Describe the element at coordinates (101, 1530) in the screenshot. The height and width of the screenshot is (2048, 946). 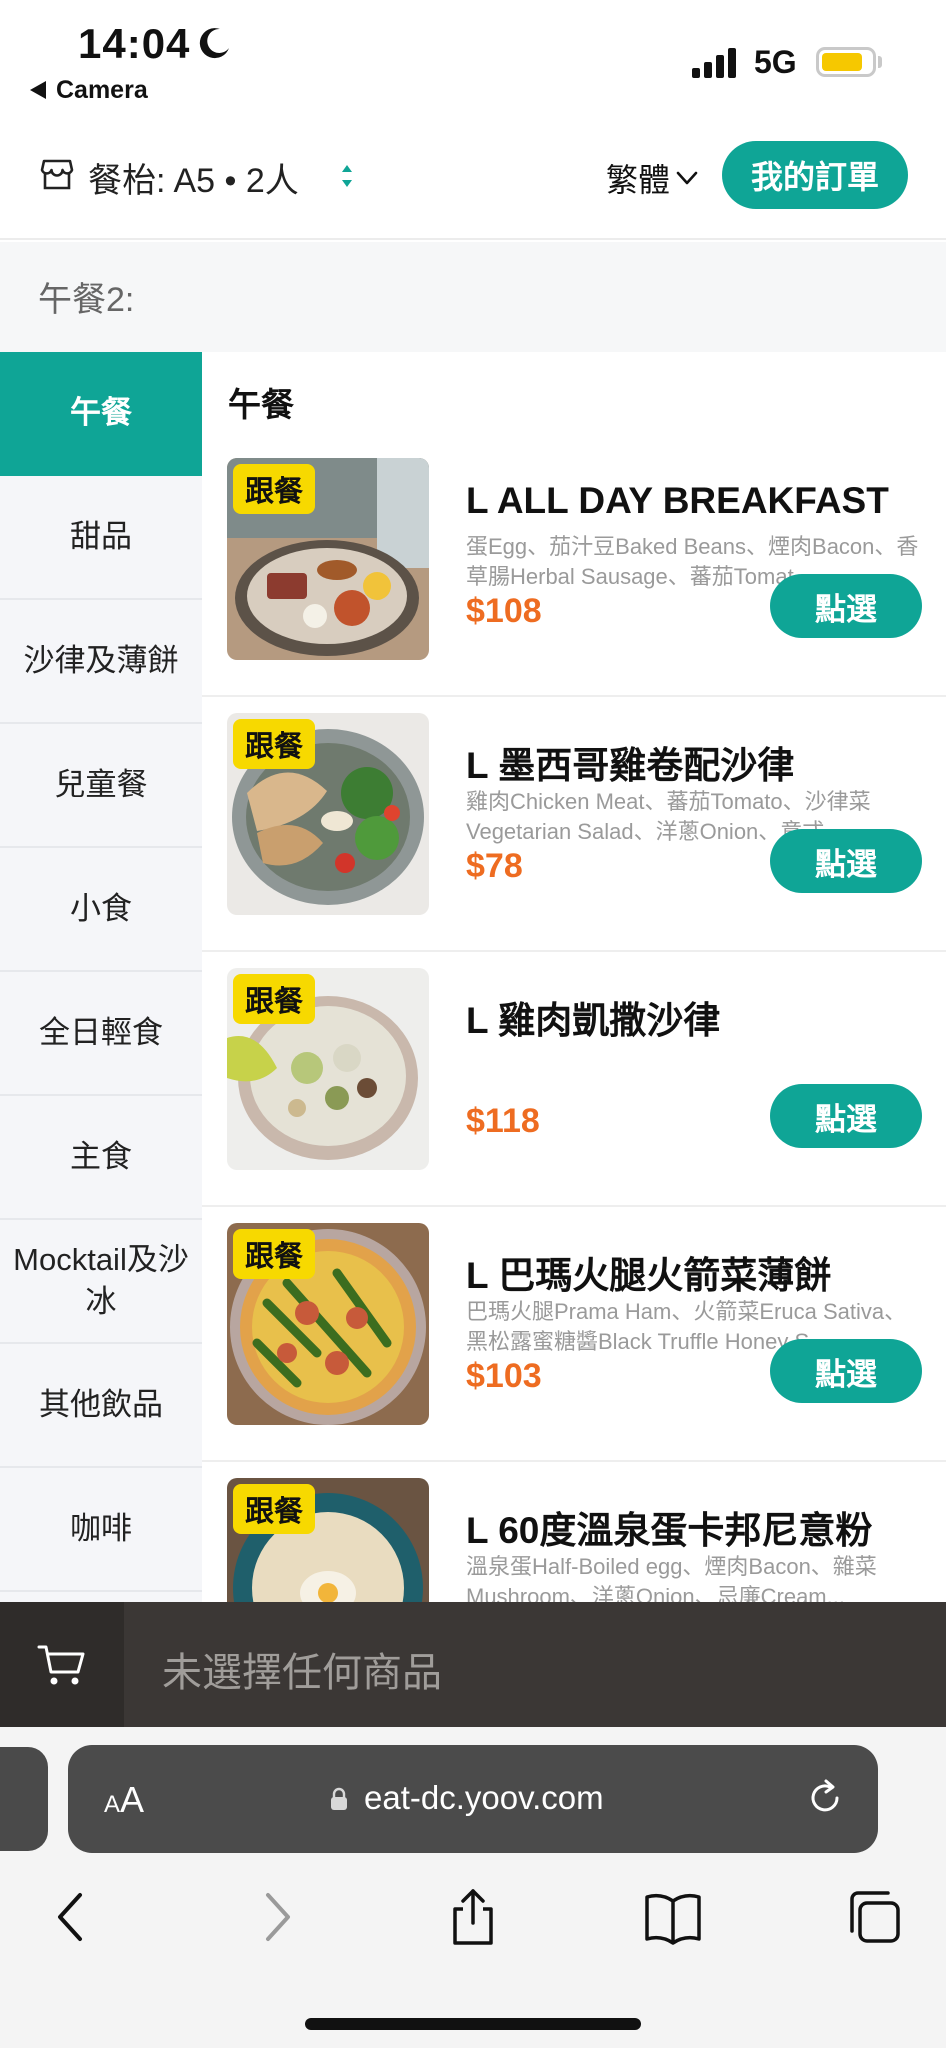
I see `sidebar-item-coffee: 咖啡` at that location.